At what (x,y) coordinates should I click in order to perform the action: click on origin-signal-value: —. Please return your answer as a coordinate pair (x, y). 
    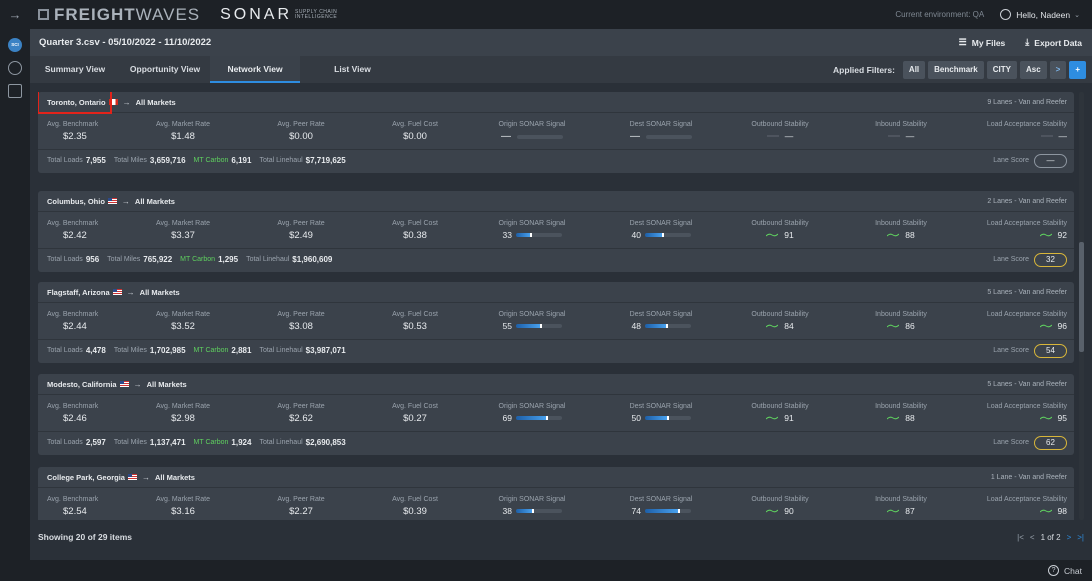
    Looking at the image, I should click on (506, 136).